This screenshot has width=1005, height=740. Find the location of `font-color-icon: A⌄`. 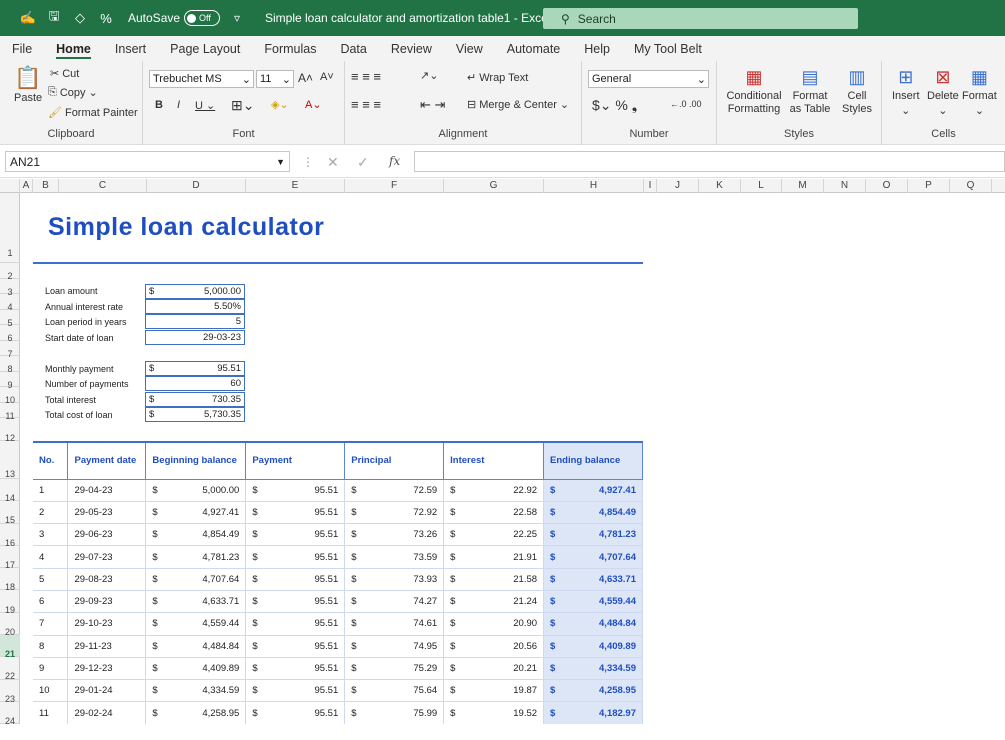

font-color-icon: A⌄ is located at coordinates (313, 104).